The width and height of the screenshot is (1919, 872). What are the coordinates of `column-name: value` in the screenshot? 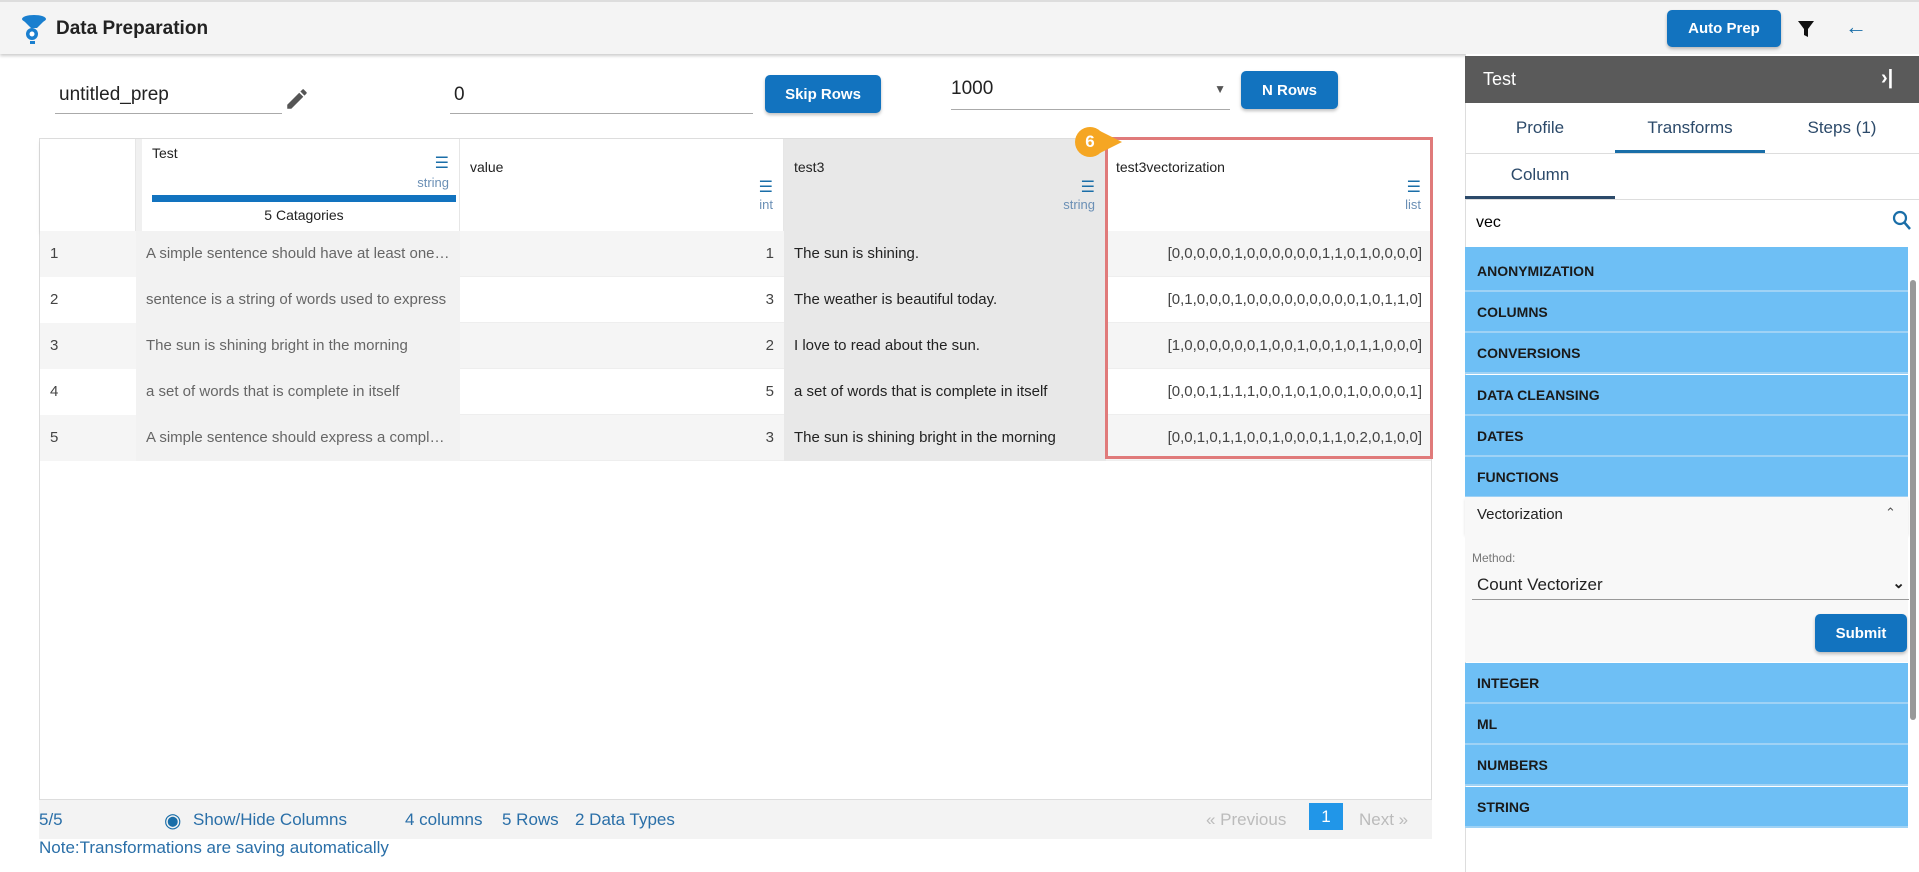 It's located at (487, 167).